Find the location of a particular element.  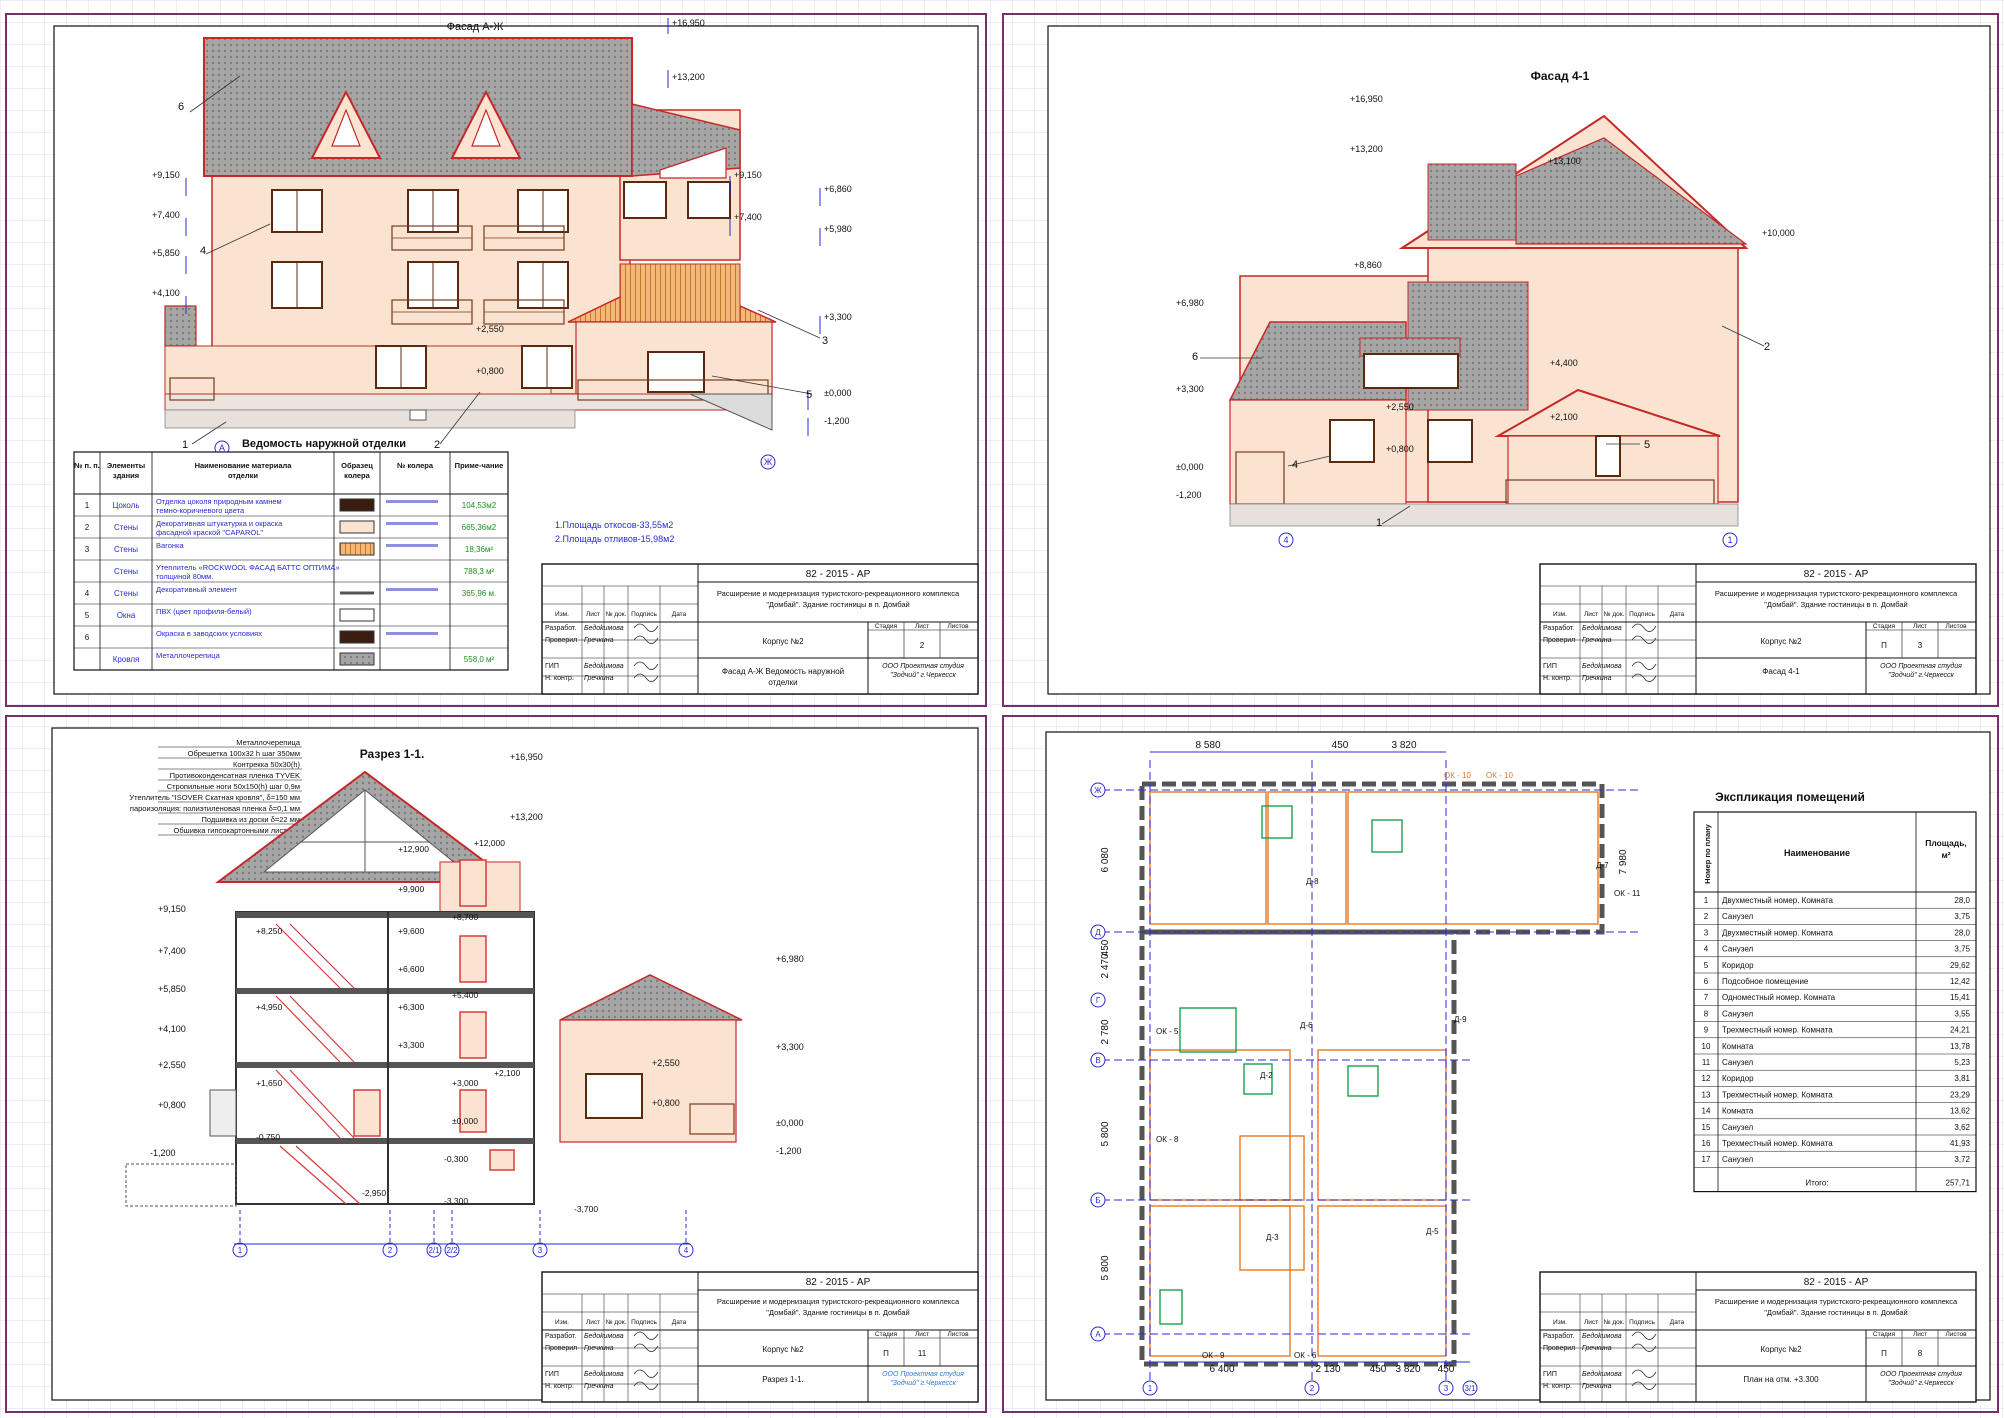

plan-window-label: ОК - 10 is located at coordinates (1499, 775).